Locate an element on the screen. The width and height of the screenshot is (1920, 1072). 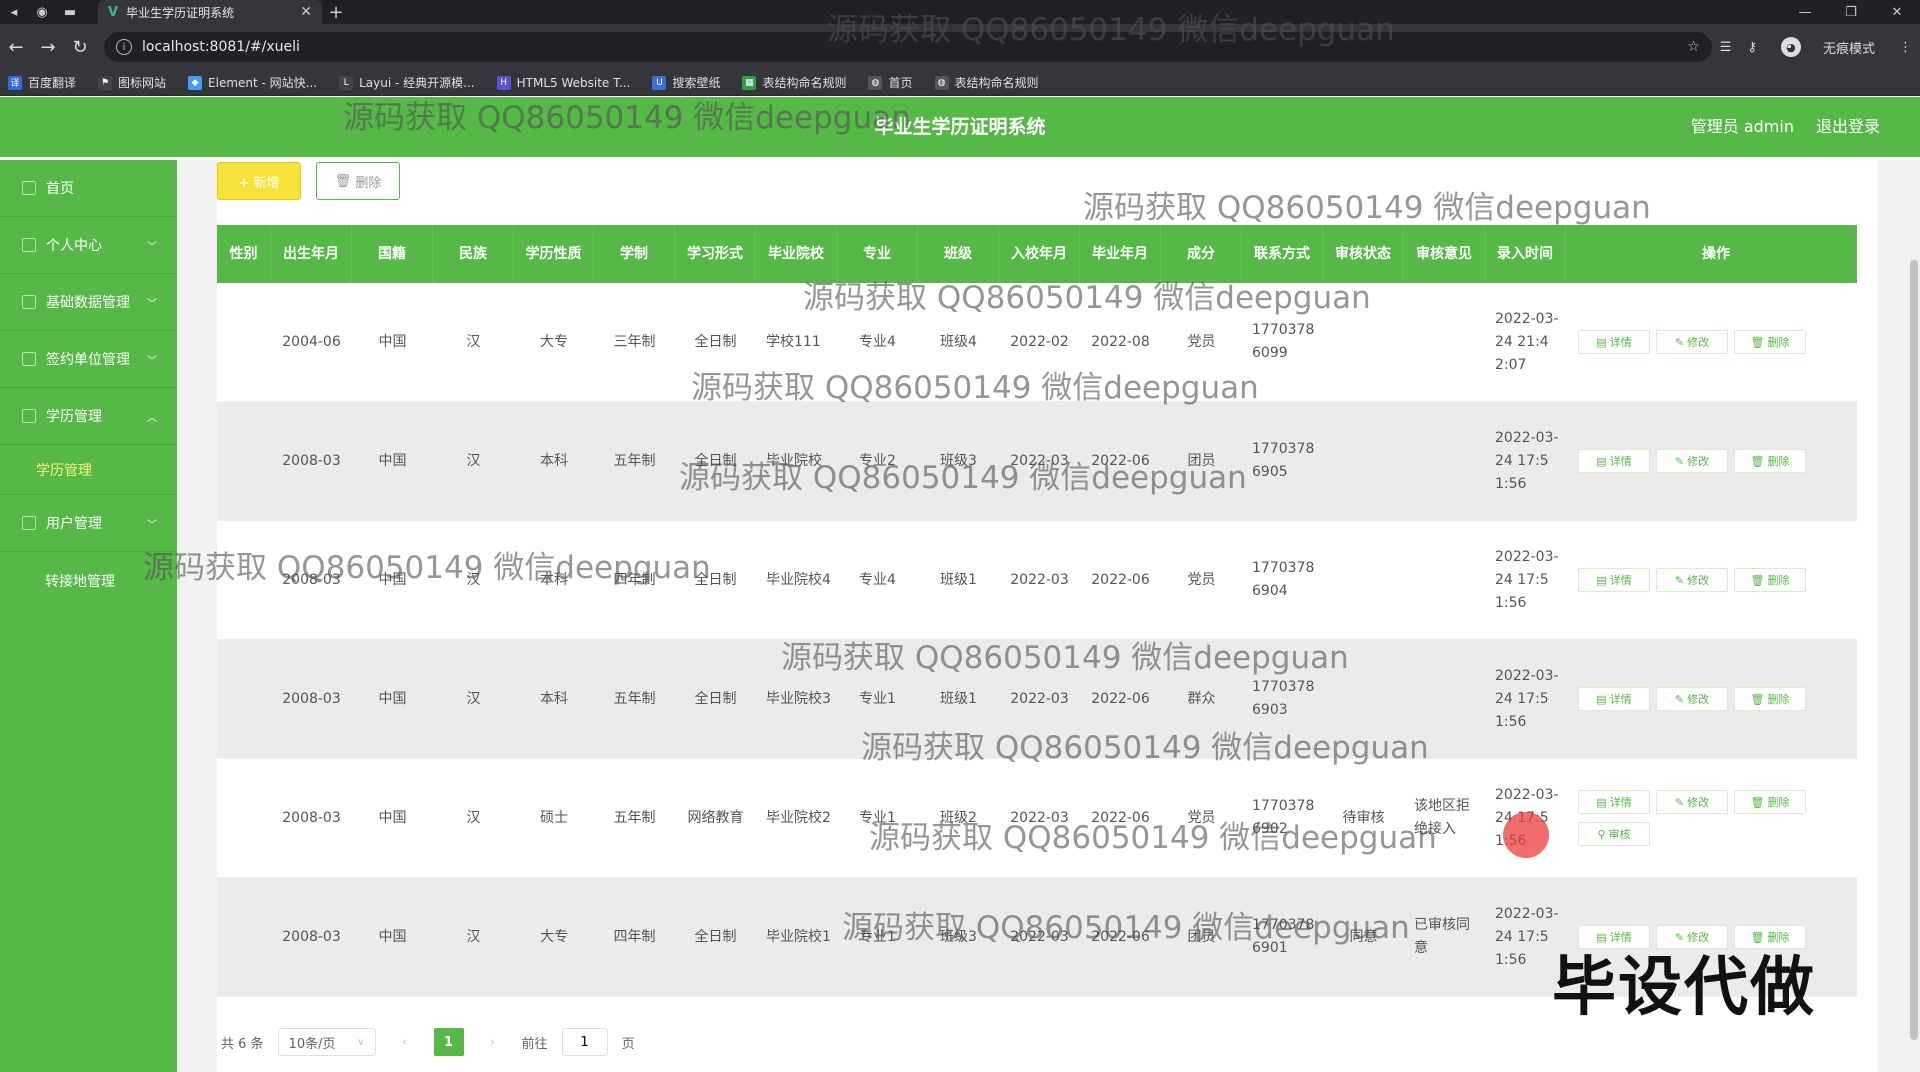
watermark-stamp: 毕设代做 is located at coordinates (1684, 988).